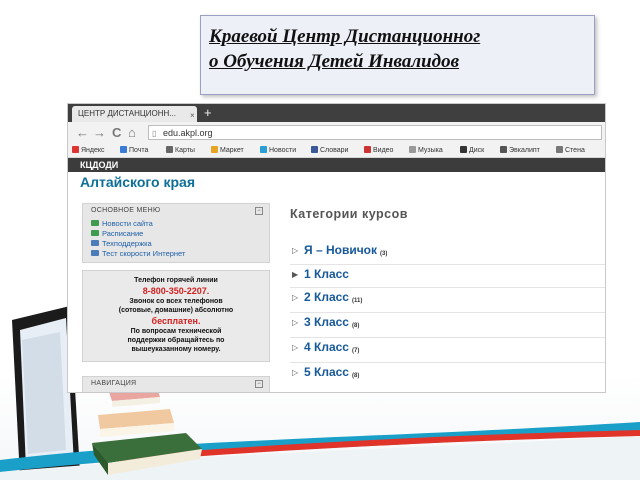 This screenshot has height=480, width=640. Describe the element at coordinates (122, 223) in the screenshot. I see `menu-item-news: Новости сайта` at that location.